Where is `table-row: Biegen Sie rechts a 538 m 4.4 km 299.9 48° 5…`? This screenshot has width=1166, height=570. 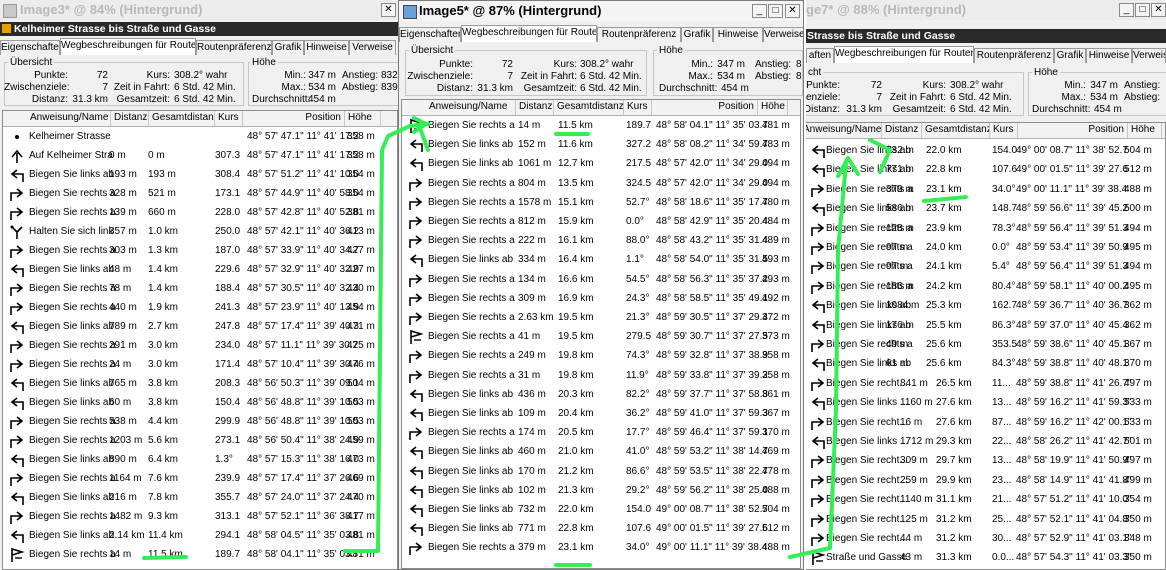
table-row: Biegen Sie rechts a 538 m 4.4 km 299.9 48° 5… is located at coordinates (200, 421).